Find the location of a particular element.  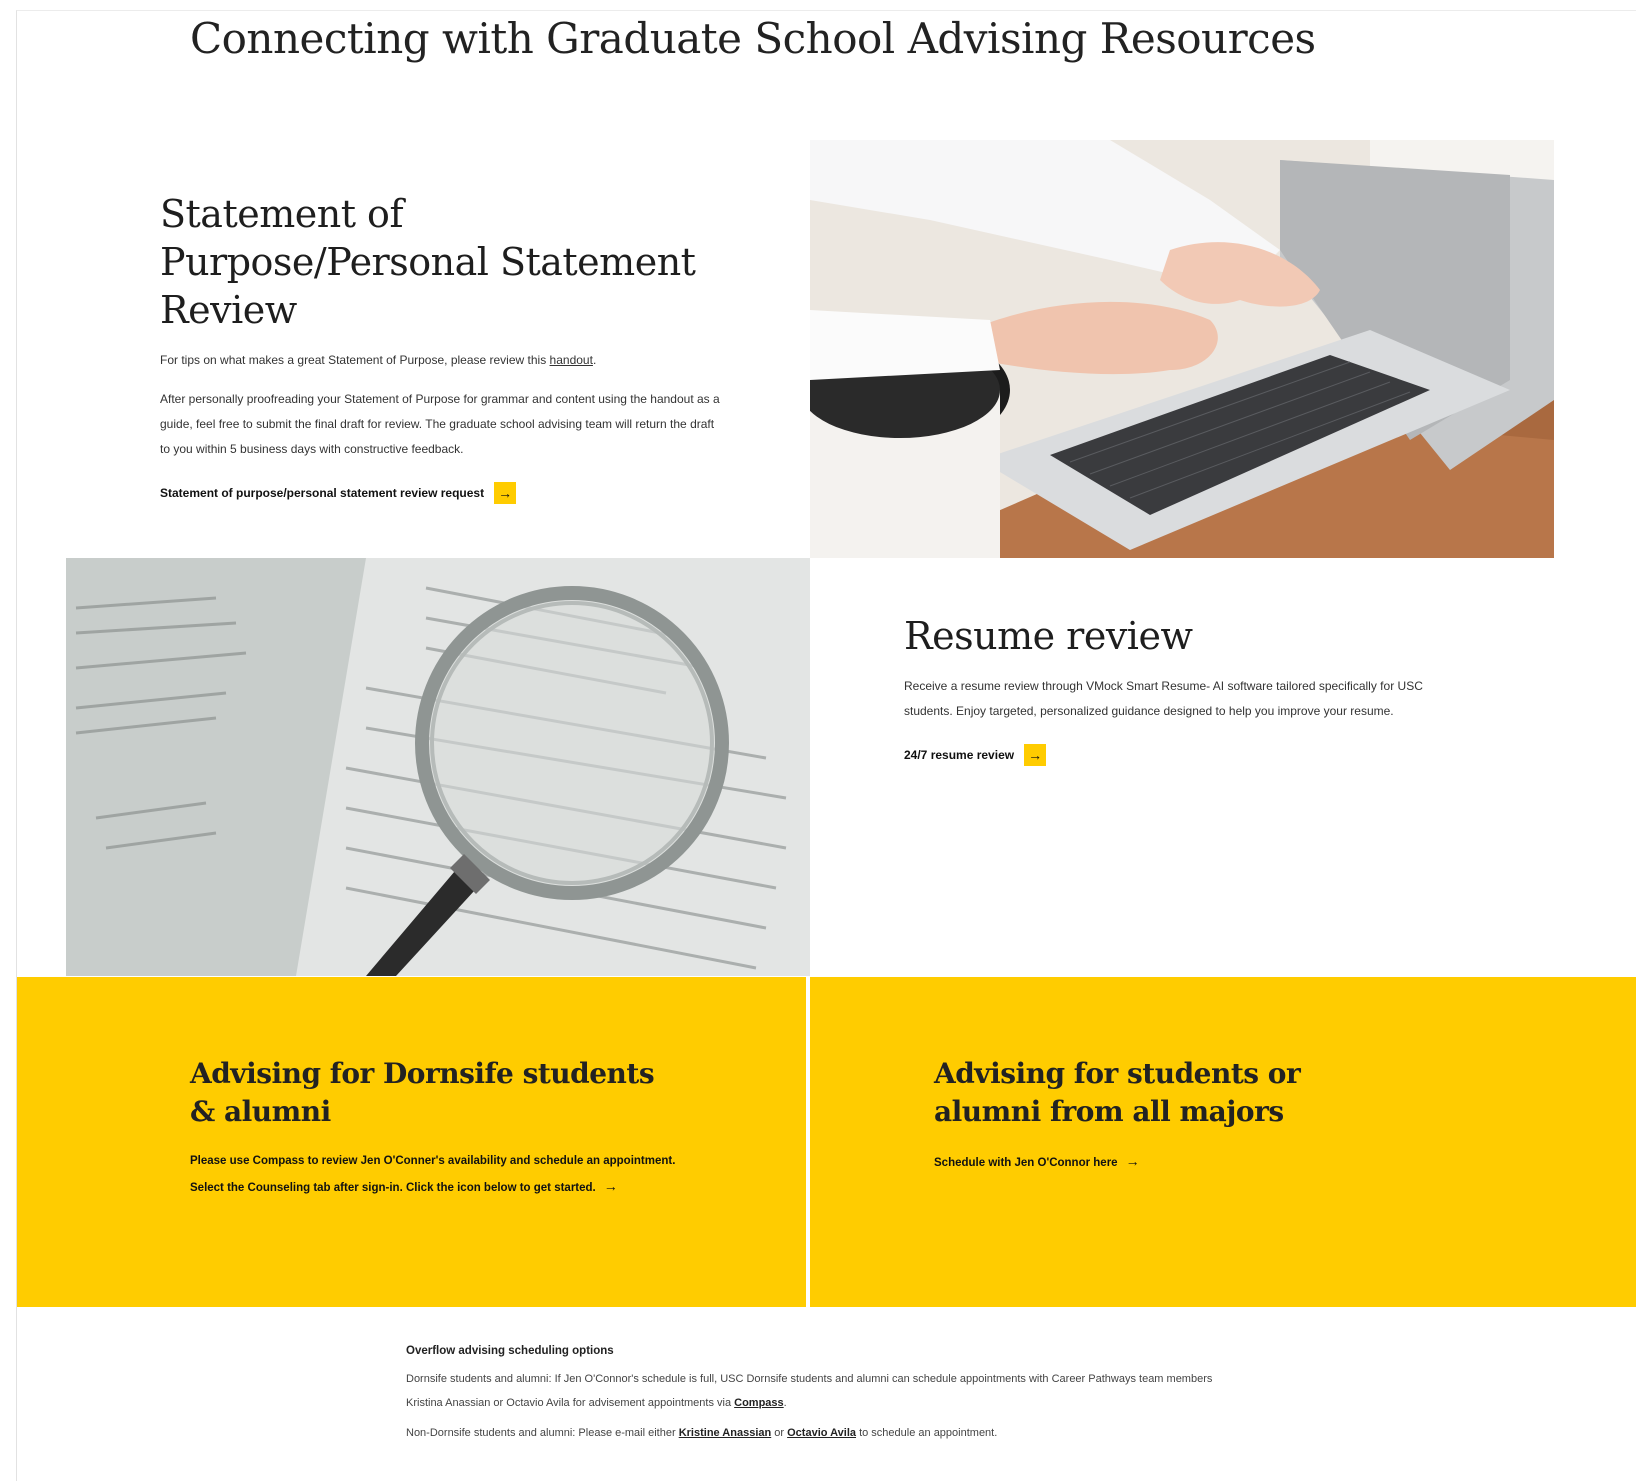

compass-link: Compass is located at coordinates (759, 1403).